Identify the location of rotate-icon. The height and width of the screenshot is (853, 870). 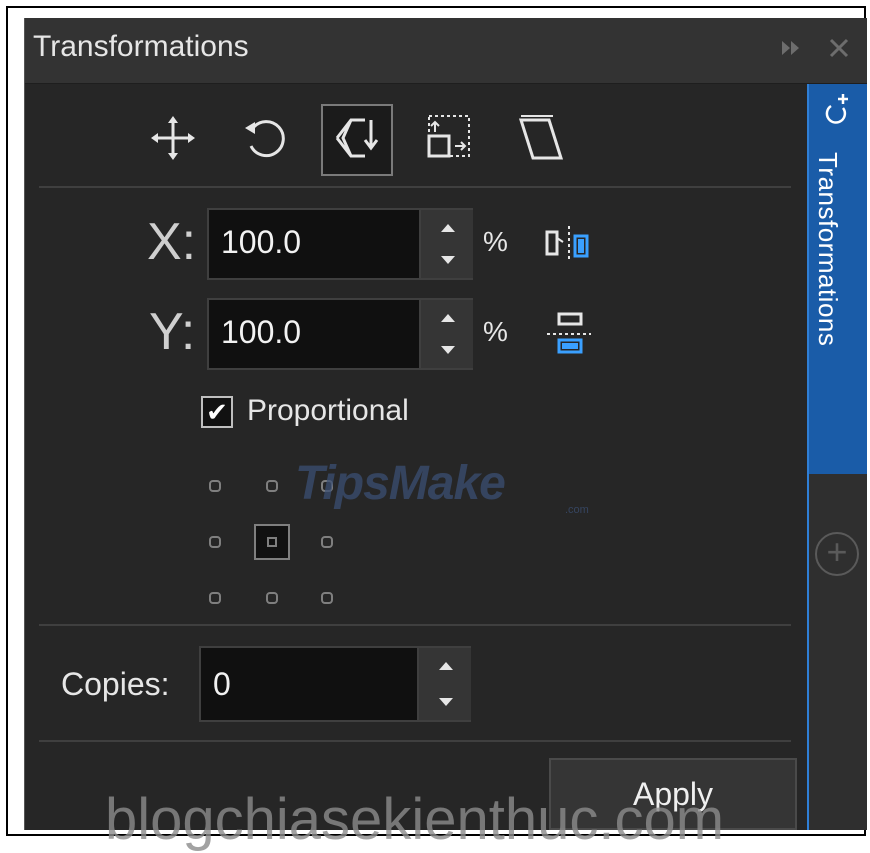
(265, 140).